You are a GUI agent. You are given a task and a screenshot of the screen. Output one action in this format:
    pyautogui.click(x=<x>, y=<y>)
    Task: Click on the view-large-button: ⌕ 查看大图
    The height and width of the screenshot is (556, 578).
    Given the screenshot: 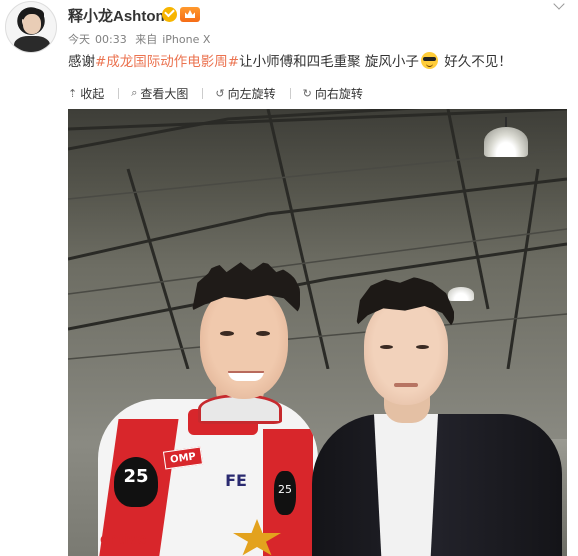 What is the action you would take?
    pyautogui.click(x=159, y=93)
    